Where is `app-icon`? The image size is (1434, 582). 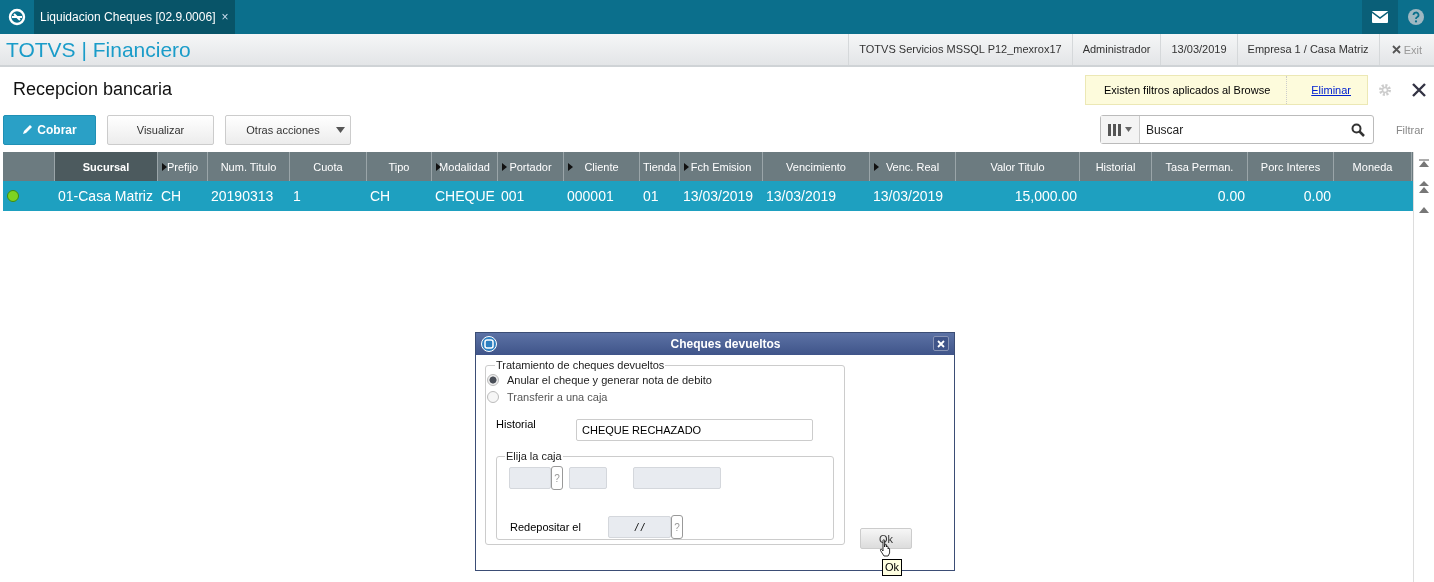
app-icon is located at coordinates (489, 344).